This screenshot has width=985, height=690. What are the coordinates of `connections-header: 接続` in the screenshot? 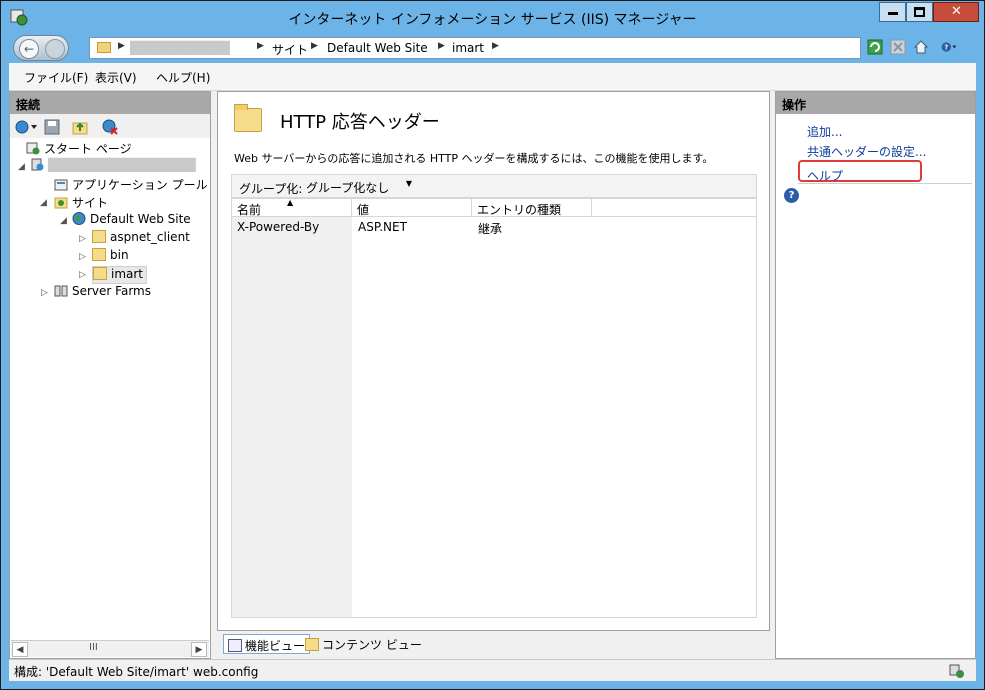 It's located at (110, 103).